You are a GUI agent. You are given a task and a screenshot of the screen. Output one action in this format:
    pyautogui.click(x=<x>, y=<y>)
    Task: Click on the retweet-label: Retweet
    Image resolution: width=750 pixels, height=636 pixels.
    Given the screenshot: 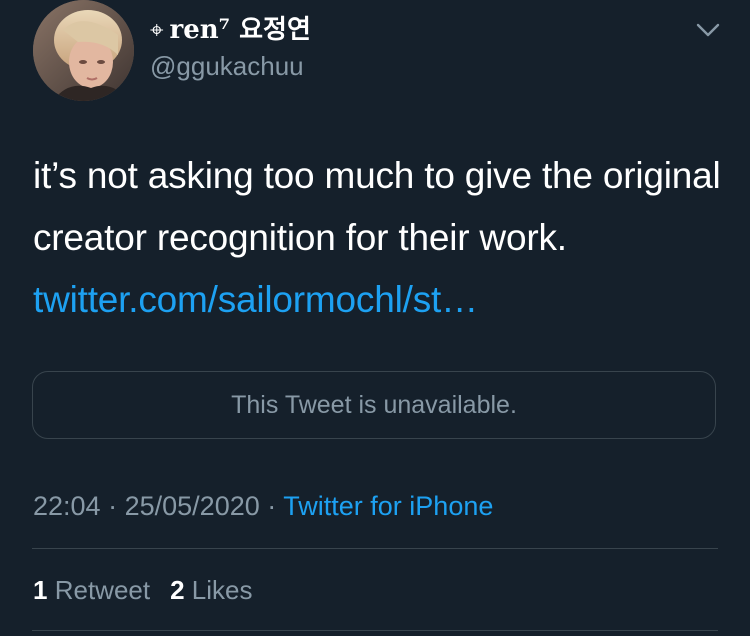 What is the action you would take?
    pyautogui.click(x=102, y=590)
    